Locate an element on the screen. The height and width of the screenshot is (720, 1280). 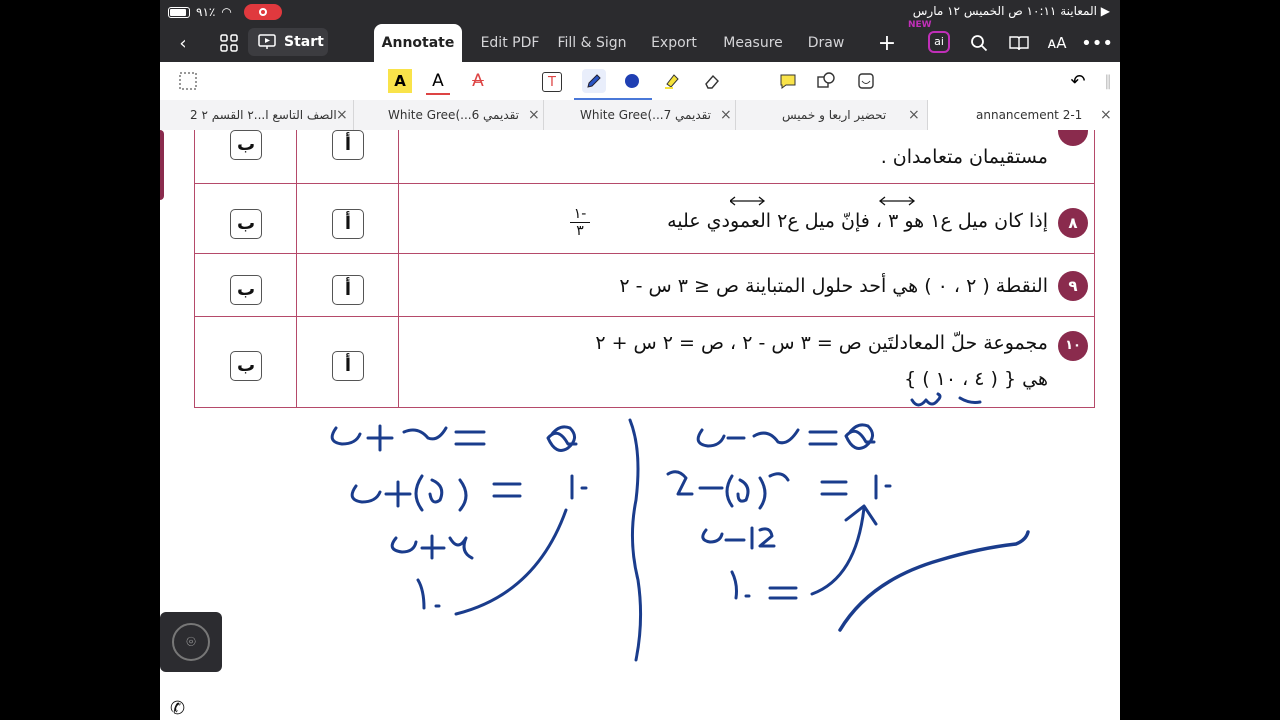
phone-call-icon: ✆ is located at coordinates (177, 708).